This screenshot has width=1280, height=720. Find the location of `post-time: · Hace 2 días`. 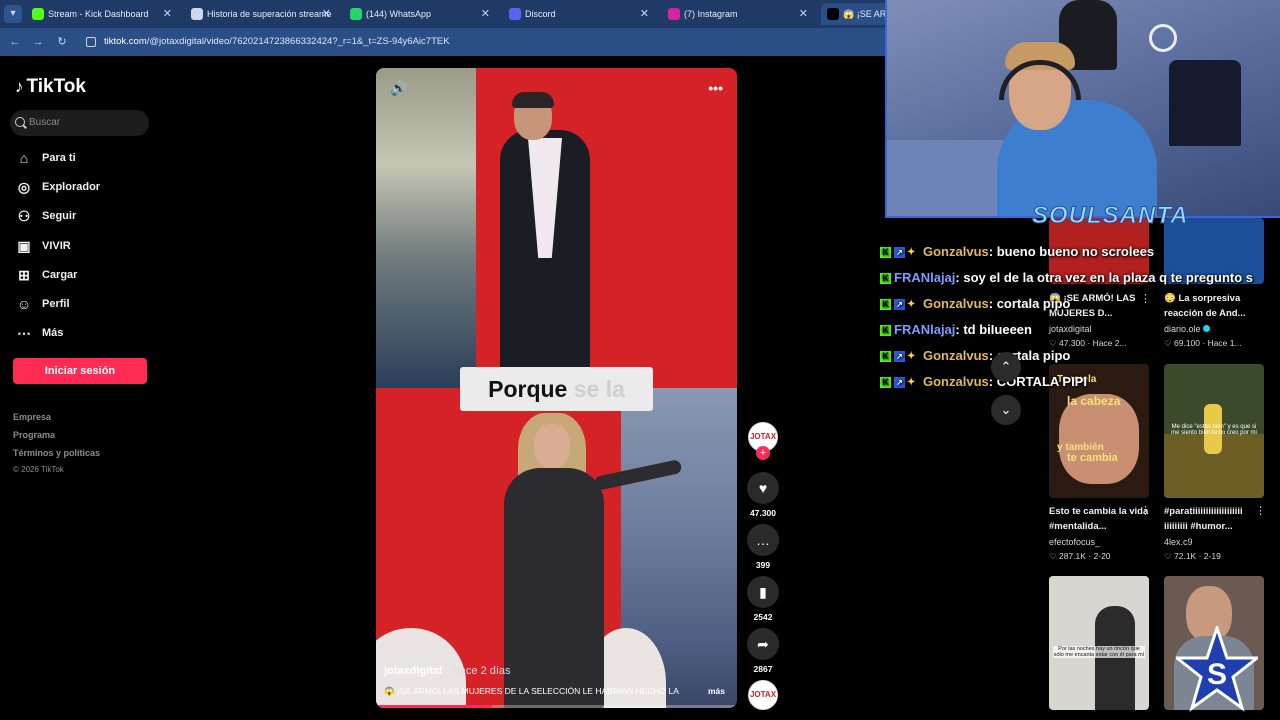

post-time: · Hace 2 días is located at coordinates (478, 671).